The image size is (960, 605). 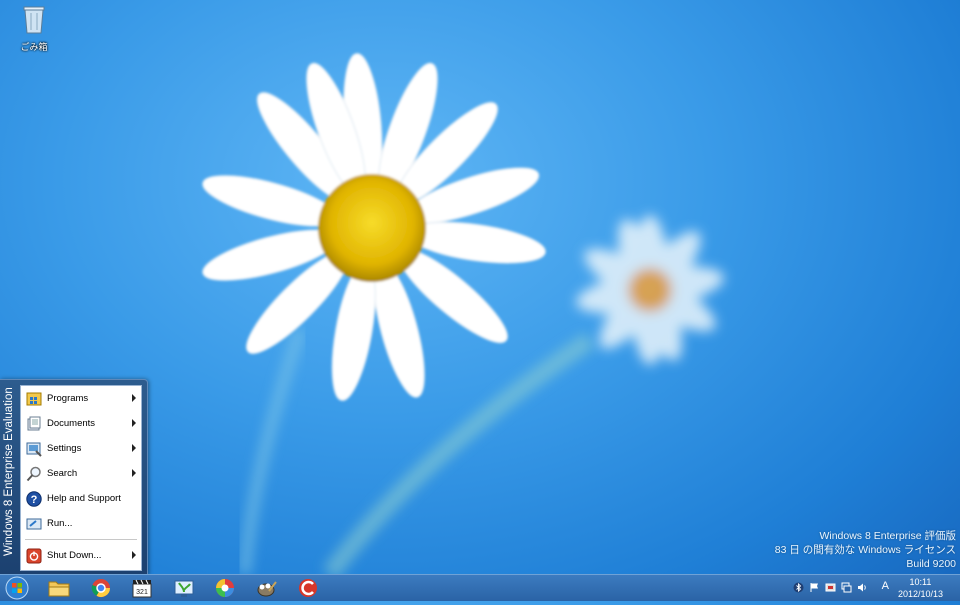 What do you see at coordinates (62, 473) in the screenshot?
I see `menu-item-label: Search` at bounding box center [62, 473].